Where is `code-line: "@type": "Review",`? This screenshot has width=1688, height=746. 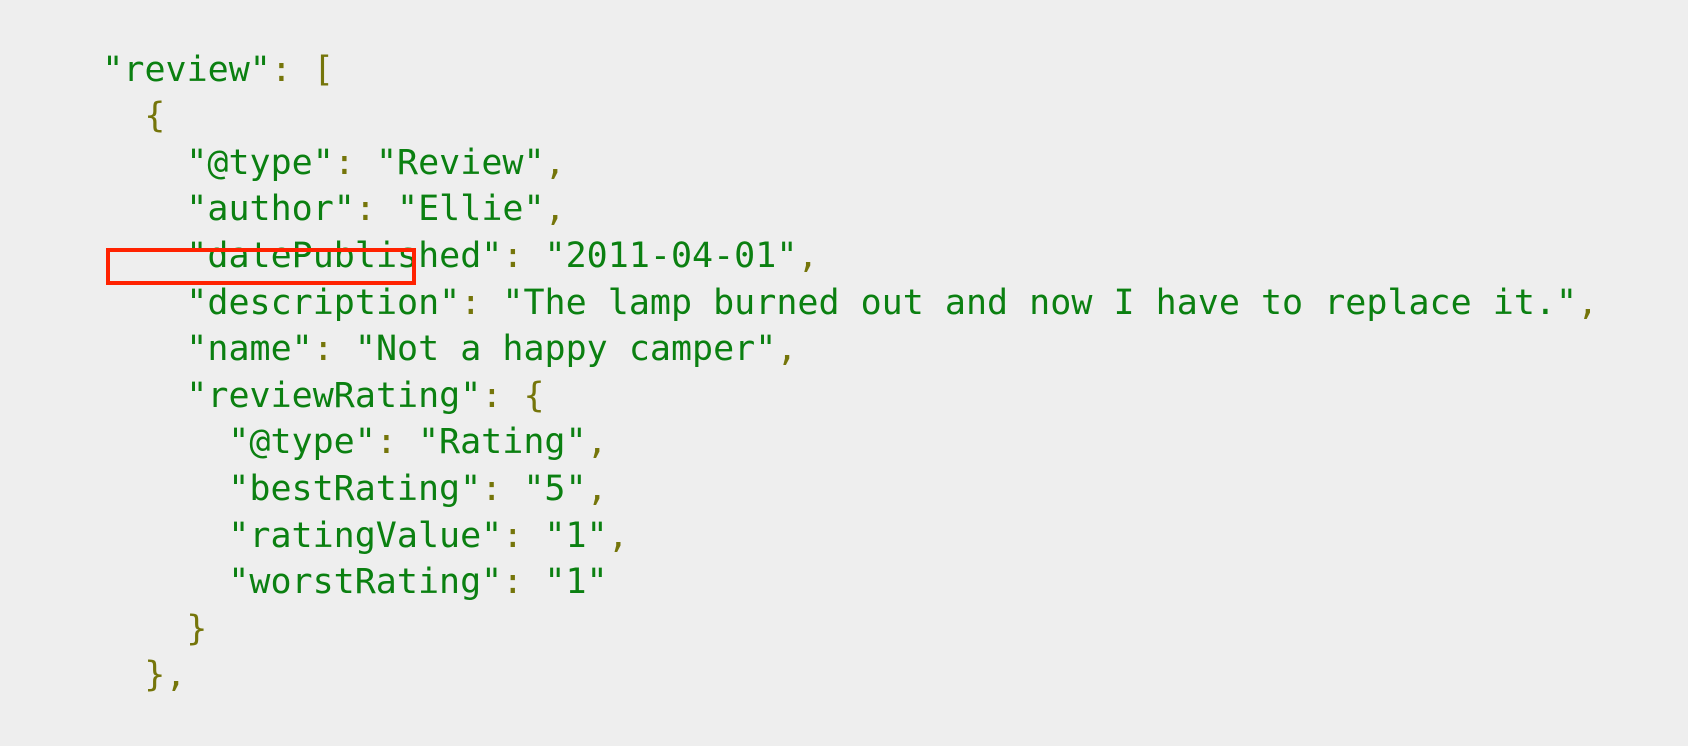 code-line: "@type": "Review", is located at coordinates (844, 138).